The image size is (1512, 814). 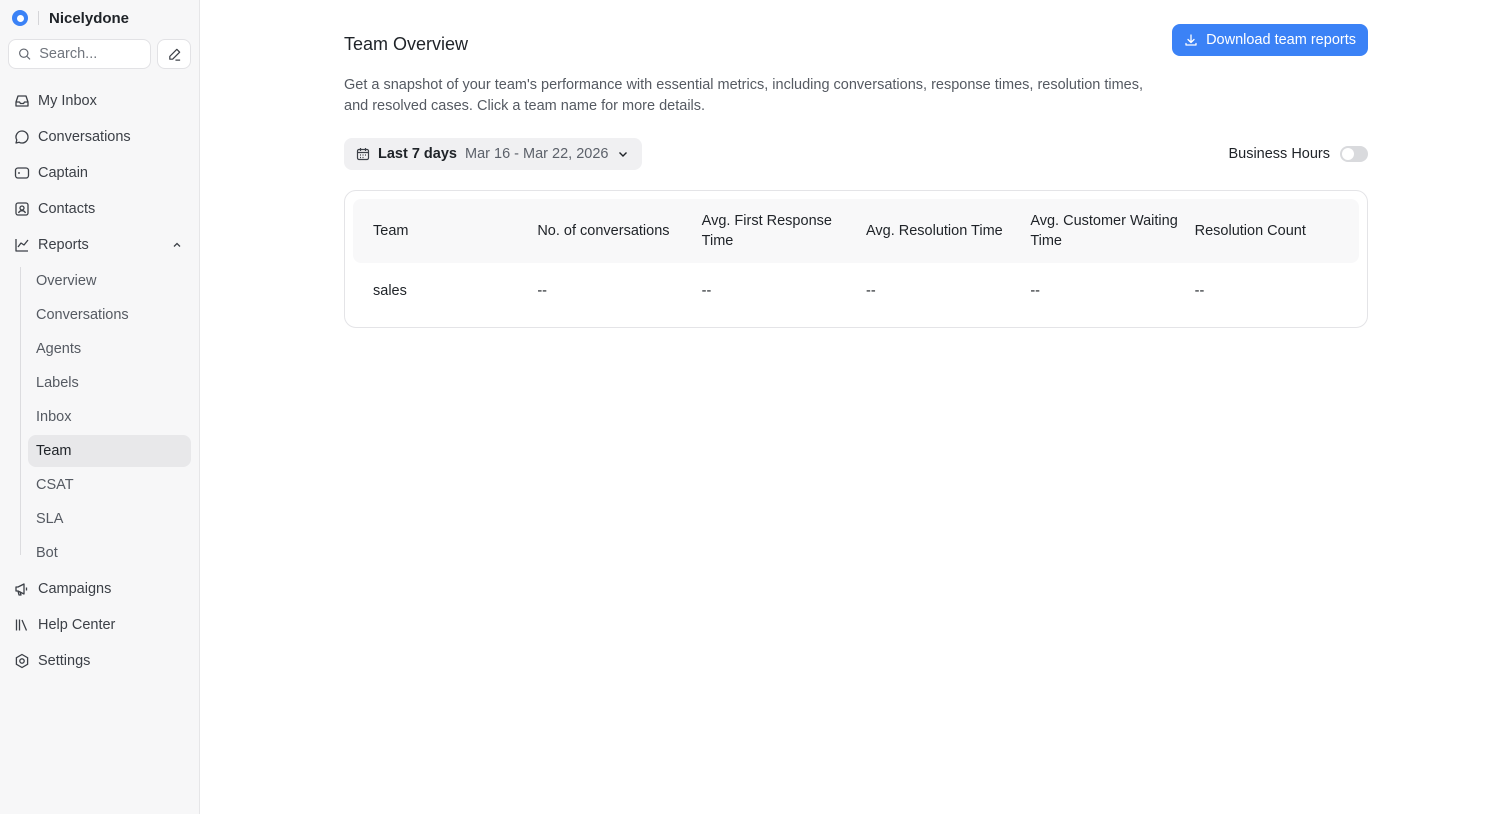 I want to click on search-input, so click(x=90, y=54).